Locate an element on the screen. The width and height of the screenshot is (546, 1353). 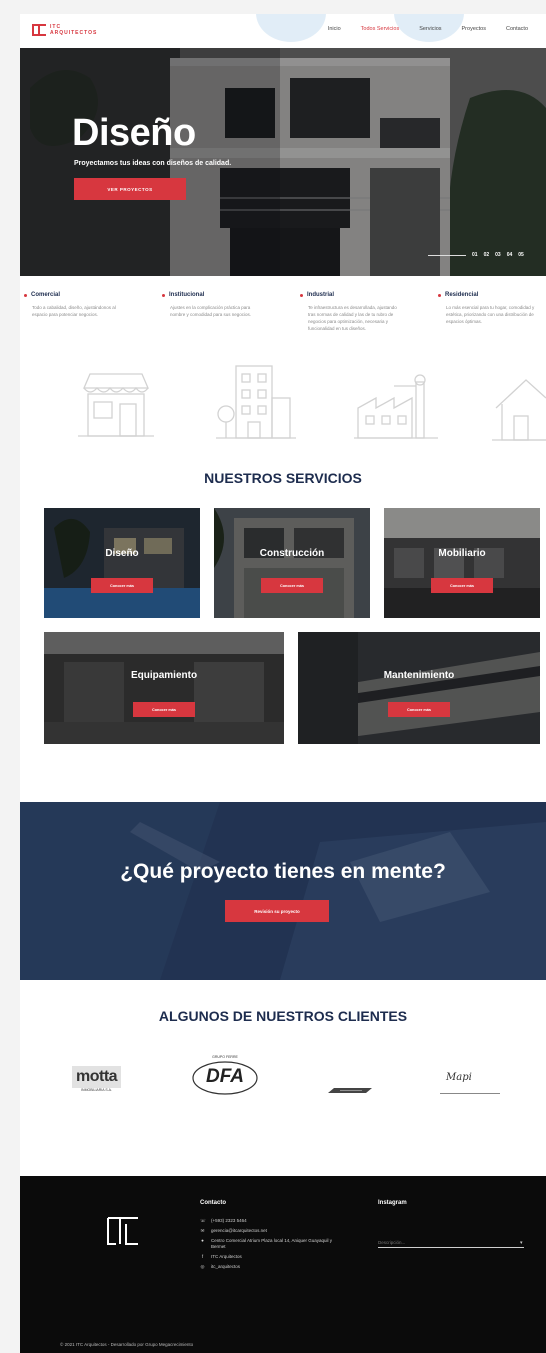
contact-instagram: ◎ itc_arquitectos is located at coordinates (271, 1267).